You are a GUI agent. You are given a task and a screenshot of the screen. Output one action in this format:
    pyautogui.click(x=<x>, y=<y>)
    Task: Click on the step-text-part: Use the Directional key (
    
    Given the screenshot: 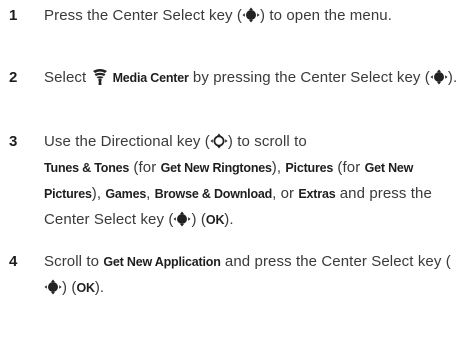 What is the action you would take?
    pyautogui.click(x=127, y=141)
    